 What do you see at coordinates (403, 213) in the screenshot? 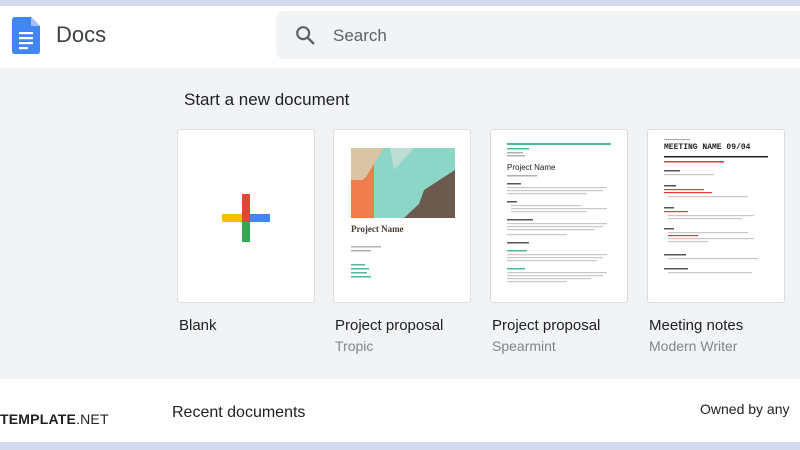
I see `tropic-cover-art` at bounding box center [403, 213].